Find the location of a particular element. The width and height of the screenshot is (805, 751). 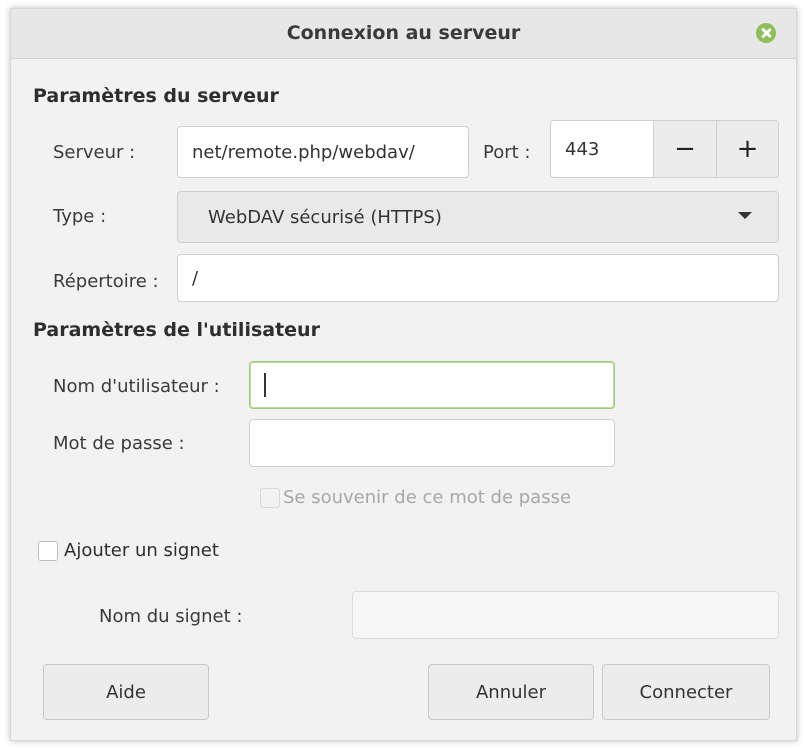

text-cursor is located at coordinates (265, 385).